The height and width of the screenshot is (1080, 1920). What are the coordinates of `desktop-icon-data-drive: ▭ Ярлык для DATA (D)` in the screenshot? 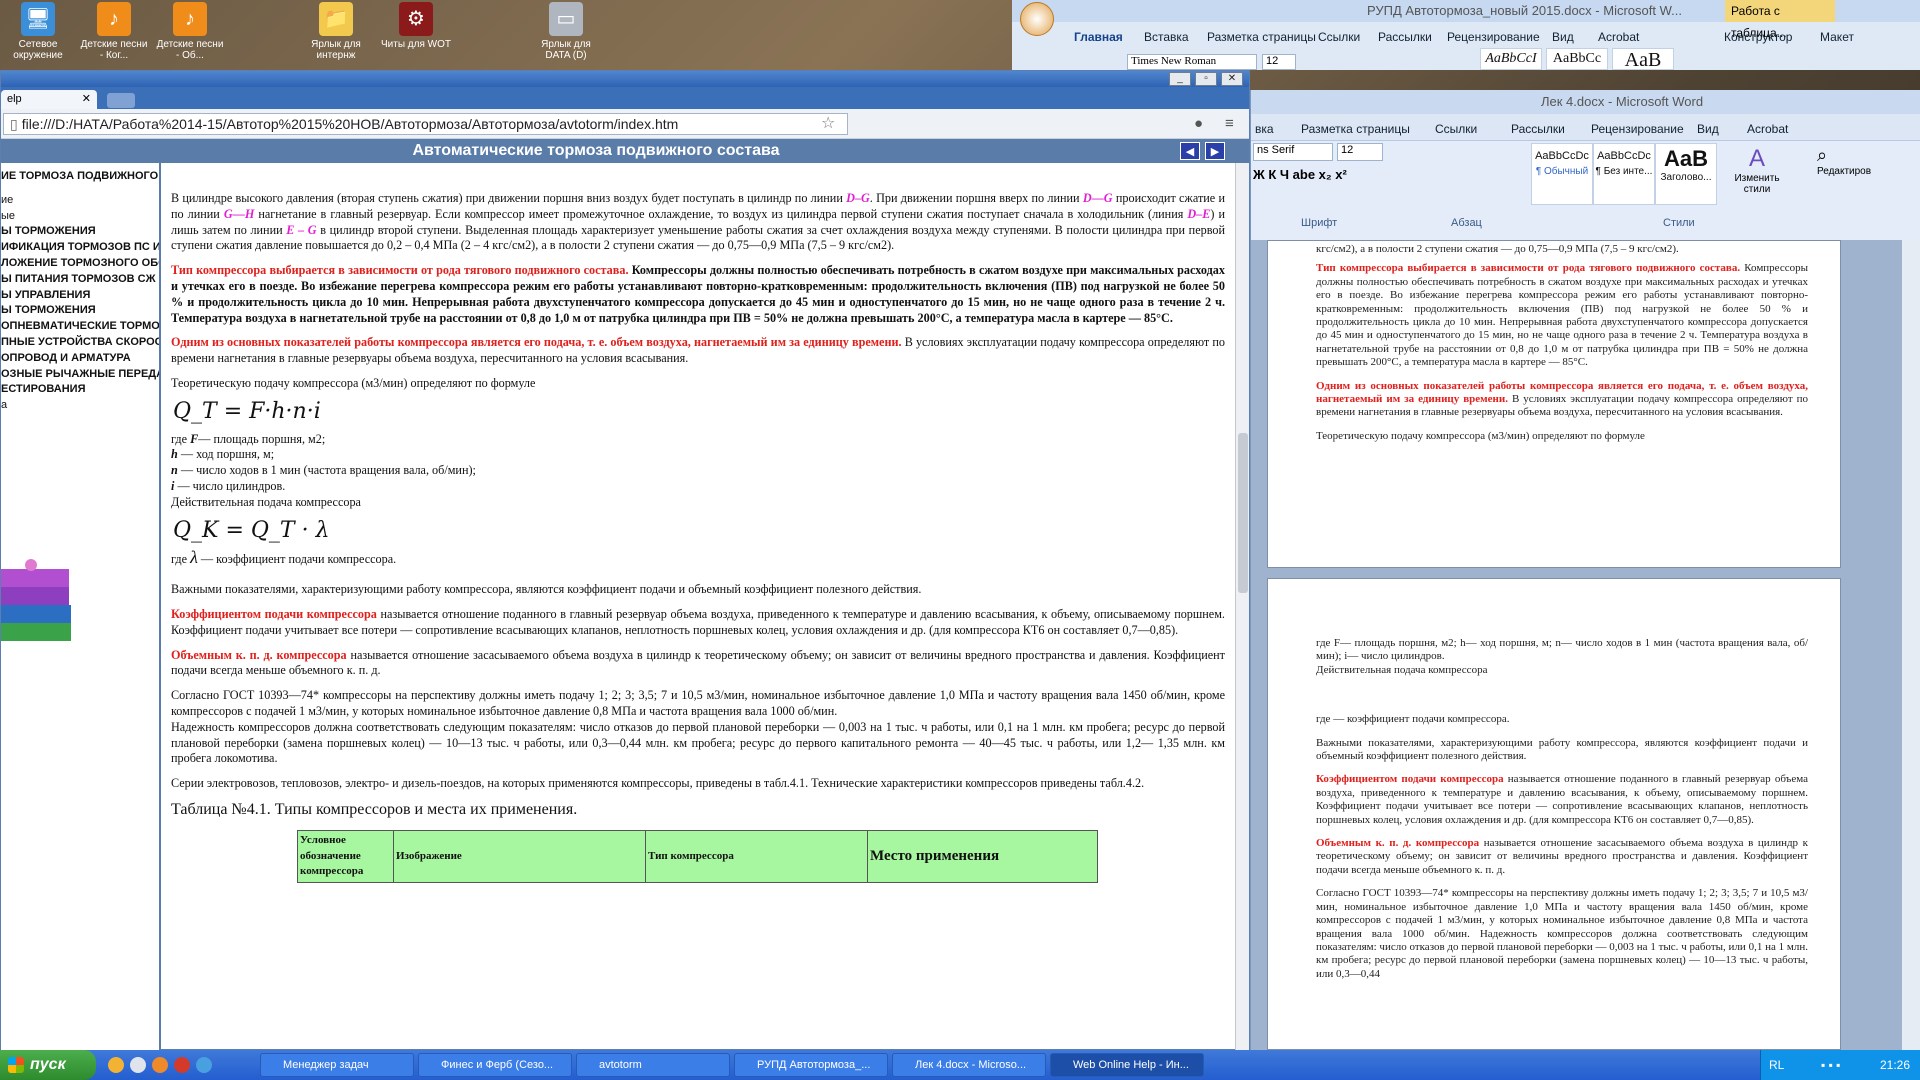 It's located at (566, 31).